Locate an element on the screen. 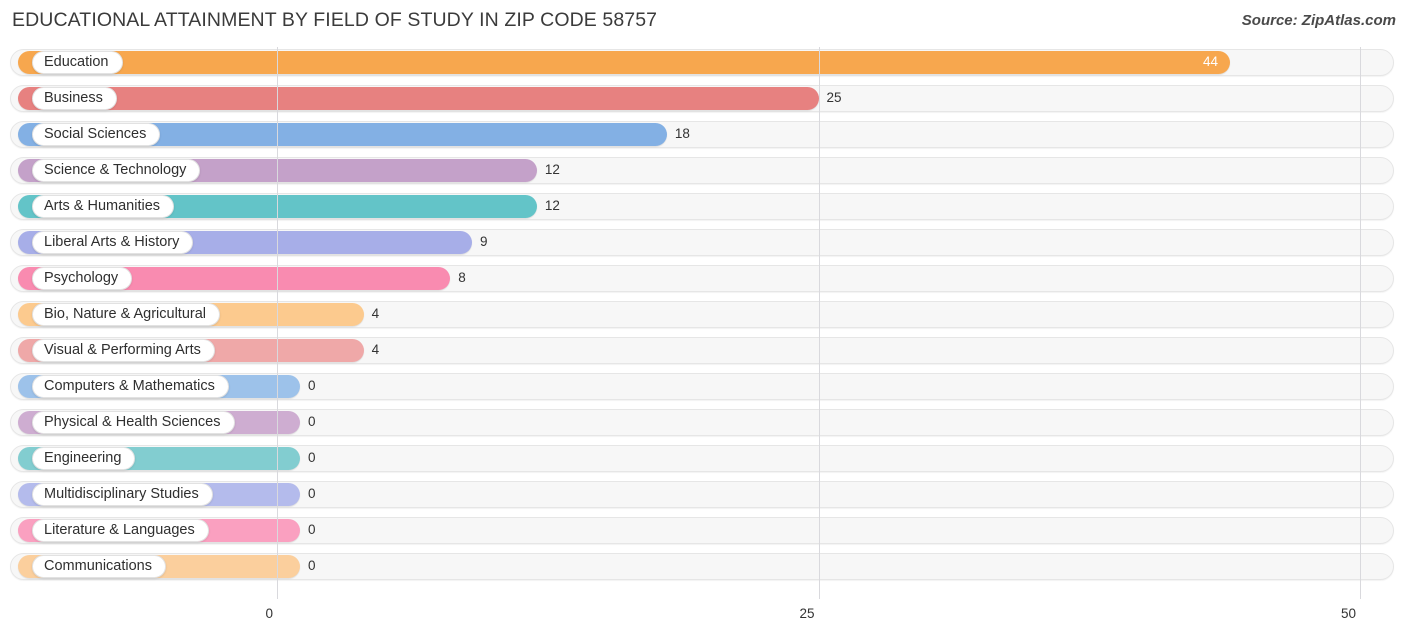 The height and width of the screenshot is (631, 1406). bar-row: Multidisciplinary Studies 0 is located at coordinates (703, 494).